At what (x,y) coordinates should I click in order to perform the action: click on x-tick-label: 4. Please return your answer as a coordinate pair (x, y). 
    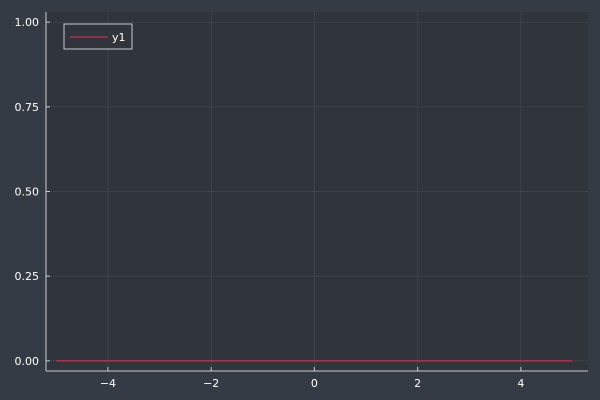
    Looking at the image, I should click on (520, 383).